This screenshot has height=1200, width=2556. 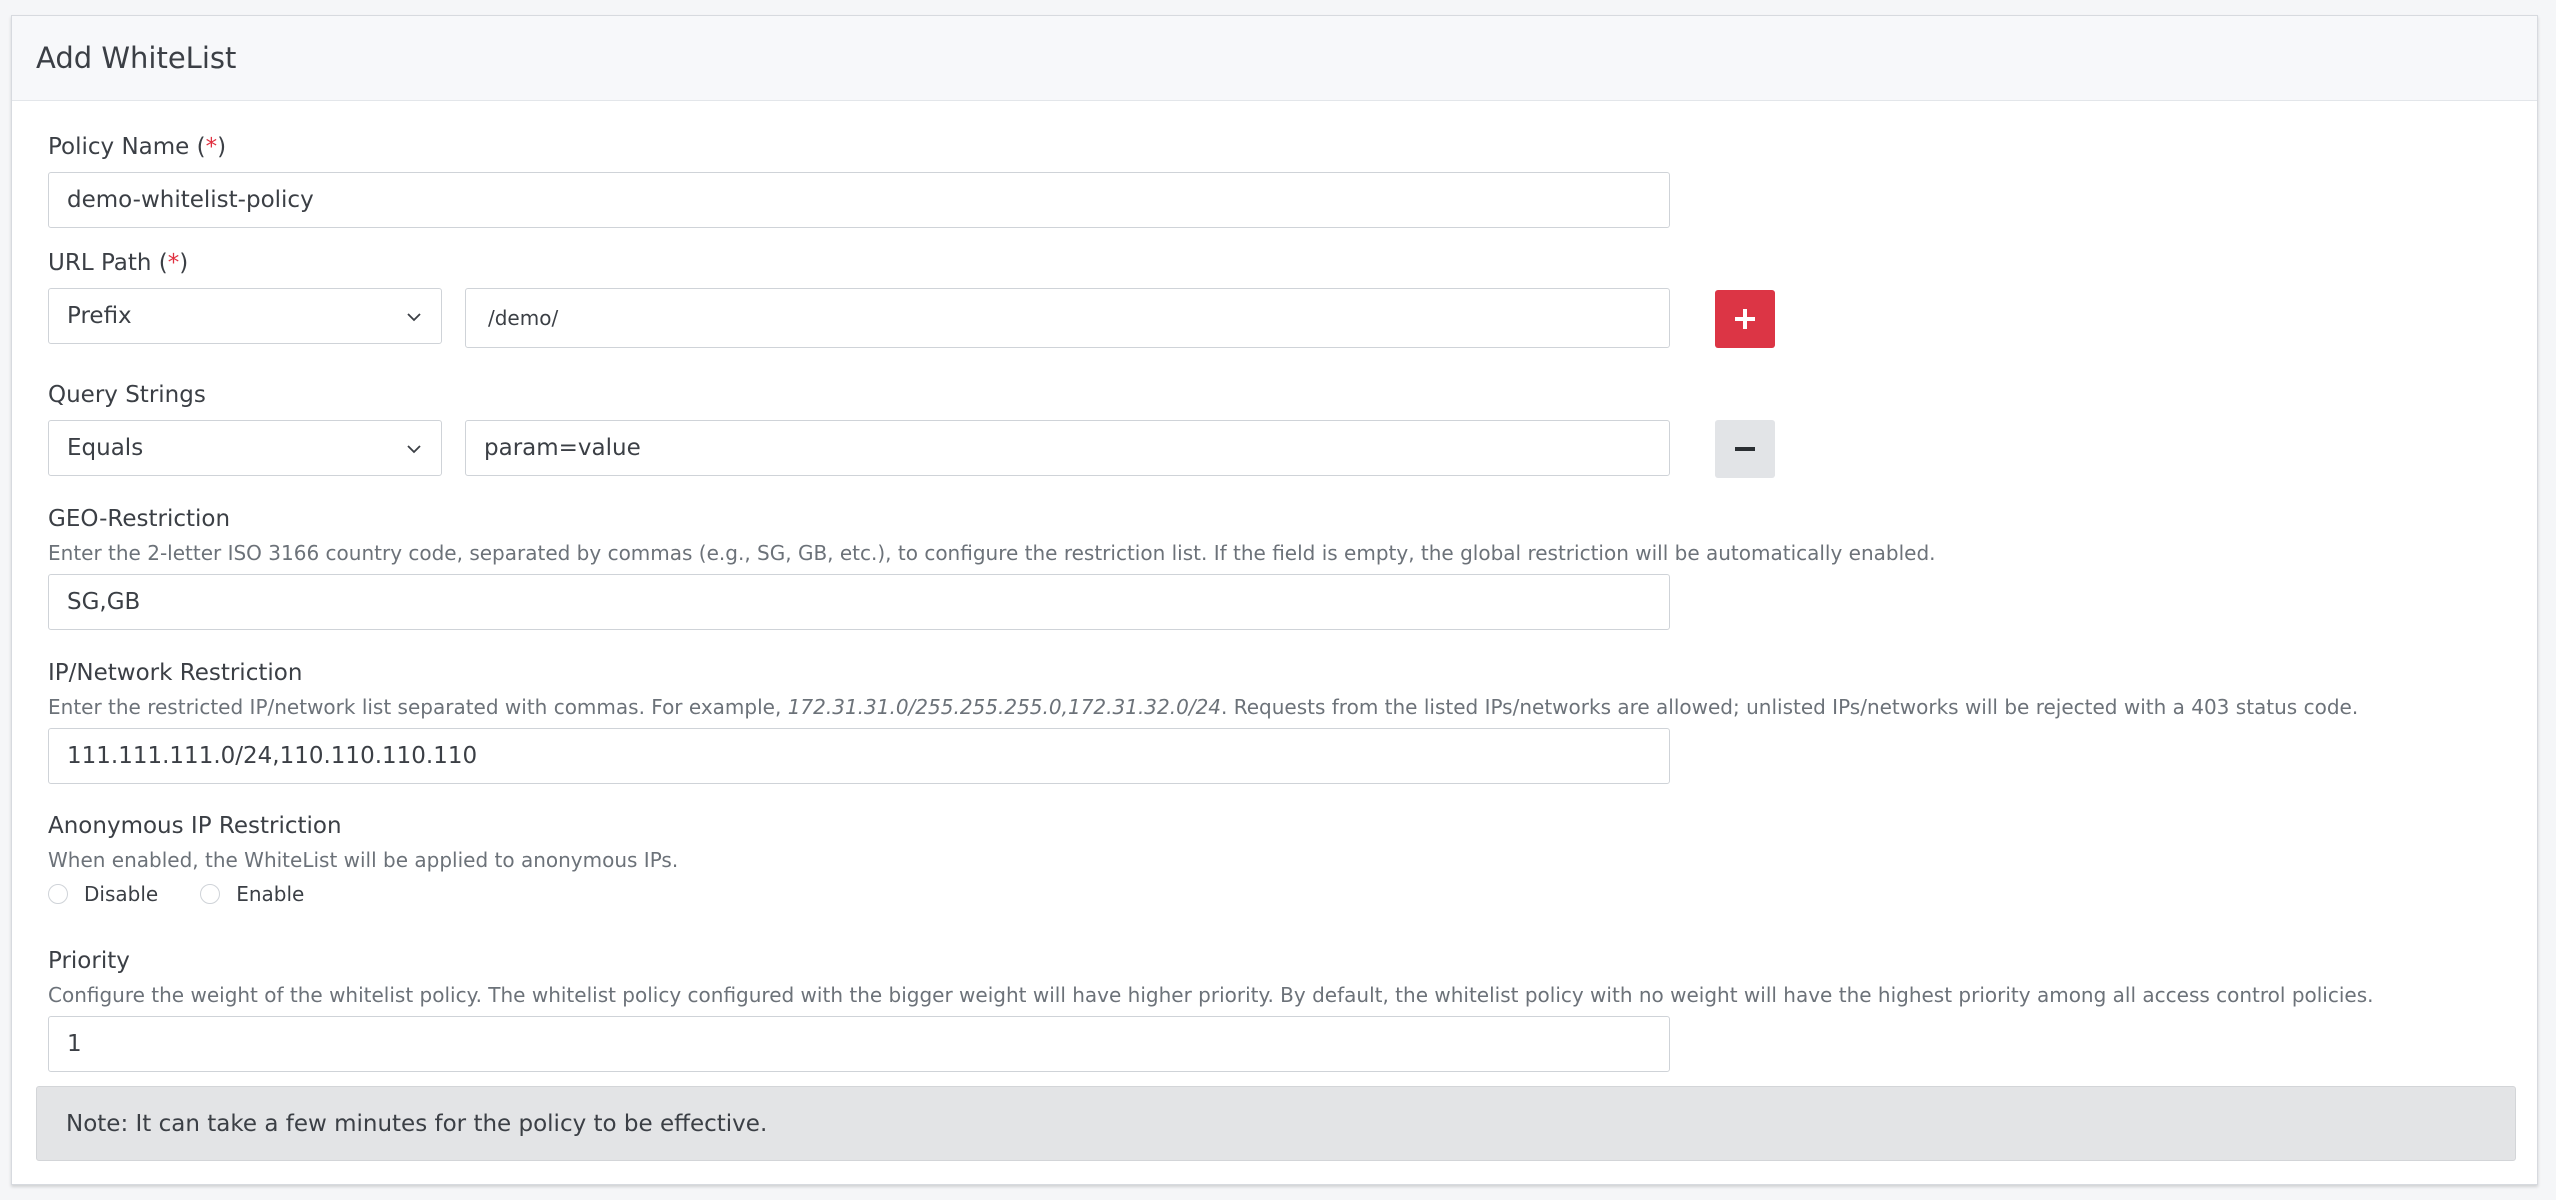 I want to click on query-strings-match-value: Equals, so click(x=105, y=448).